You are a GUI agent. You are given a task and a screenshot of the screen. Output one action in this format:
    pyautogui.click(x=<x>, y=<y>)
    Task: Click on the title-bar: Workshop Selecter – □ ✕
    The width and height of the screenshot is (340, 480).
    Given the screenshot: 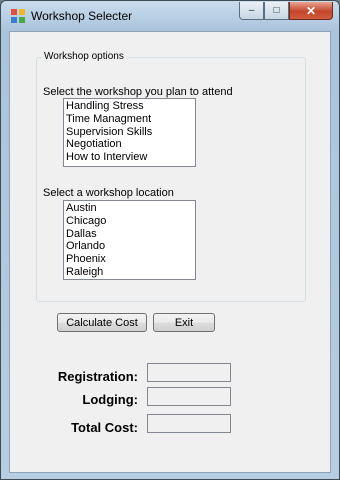 What is the action you would take?
    pyautogui.click(x=170, y=16)
    